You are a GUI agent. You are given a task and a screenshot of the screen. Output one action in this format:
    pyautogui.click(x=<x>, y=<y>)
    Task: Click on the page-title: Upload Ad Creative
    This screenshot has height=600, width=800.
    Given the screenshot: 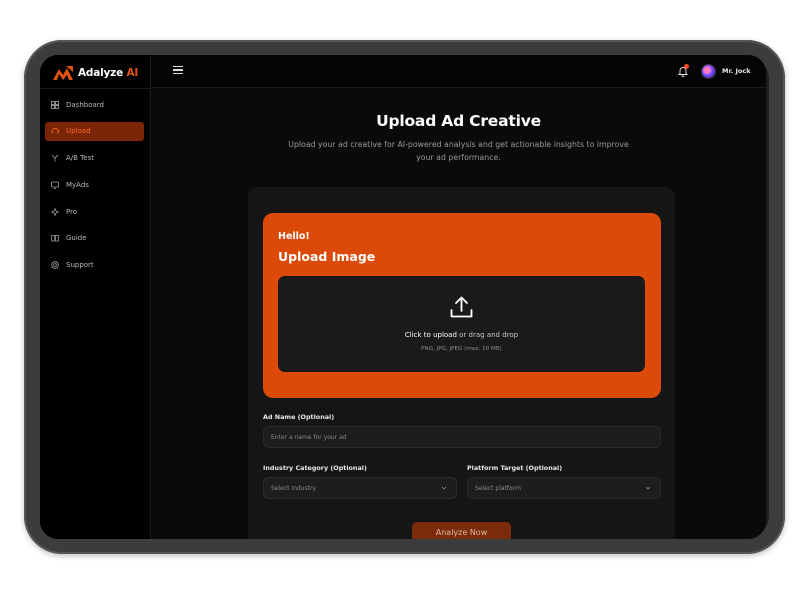 What is the action you would take?
    pyautogui.click(x=458, y=121)
    